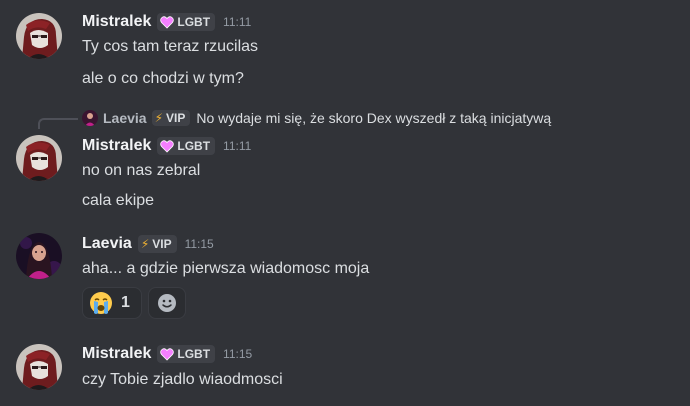 Image resolution: width=690 pixels, height=406 pixels. Describe the element at coordinates (90, 118) in the screenshot. I see `laevia-reply-avatar` at that location.